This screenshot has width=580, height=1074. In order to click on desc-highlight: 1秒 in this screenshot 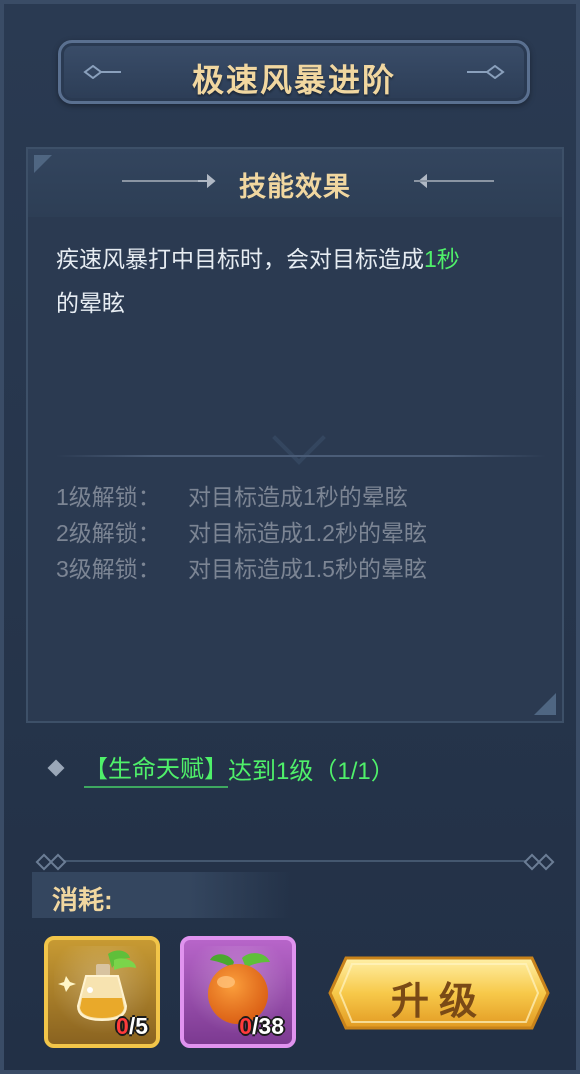, I will do `click(442, 259)`.